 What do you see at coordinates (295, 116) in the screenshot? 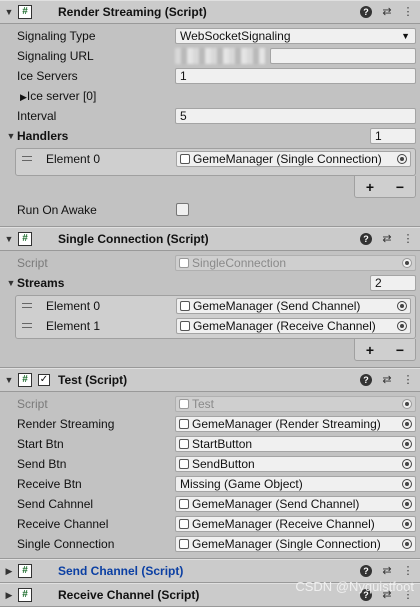
I see `interval-input: 5` at bounding box center [295, 116].